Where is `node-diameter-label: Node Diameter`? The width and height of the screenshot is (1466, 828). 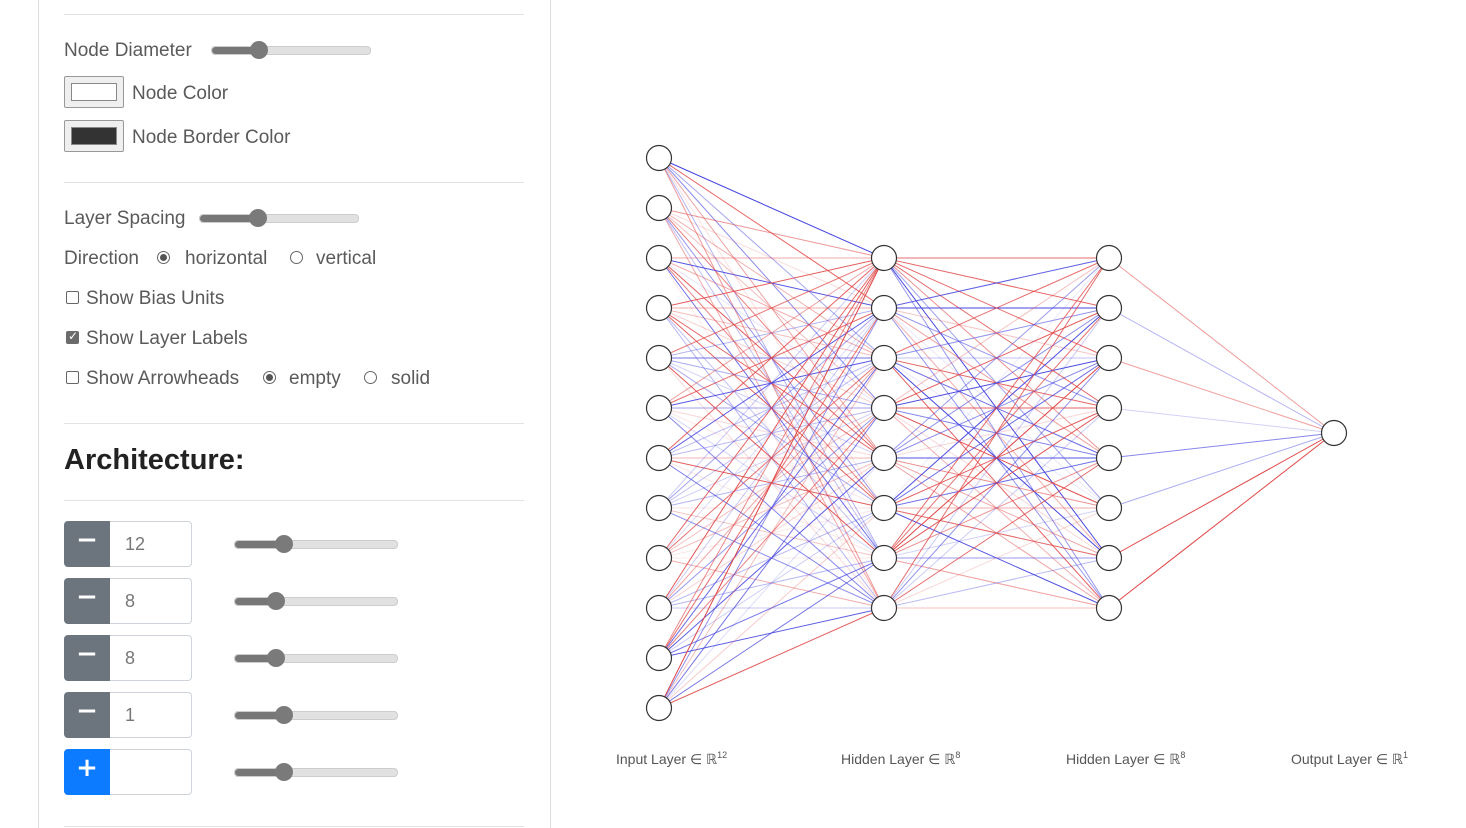
node-diameter-label: Node Diameter is located at coordinates (128, 50).